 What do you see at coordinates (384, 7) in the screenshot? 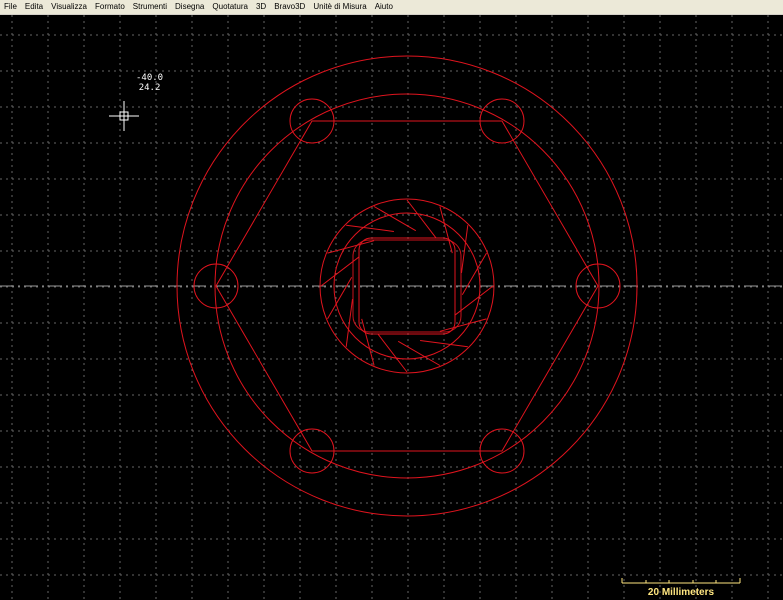
I see `menu-aiuto: Aiuto` at bounding box center [384, 7].